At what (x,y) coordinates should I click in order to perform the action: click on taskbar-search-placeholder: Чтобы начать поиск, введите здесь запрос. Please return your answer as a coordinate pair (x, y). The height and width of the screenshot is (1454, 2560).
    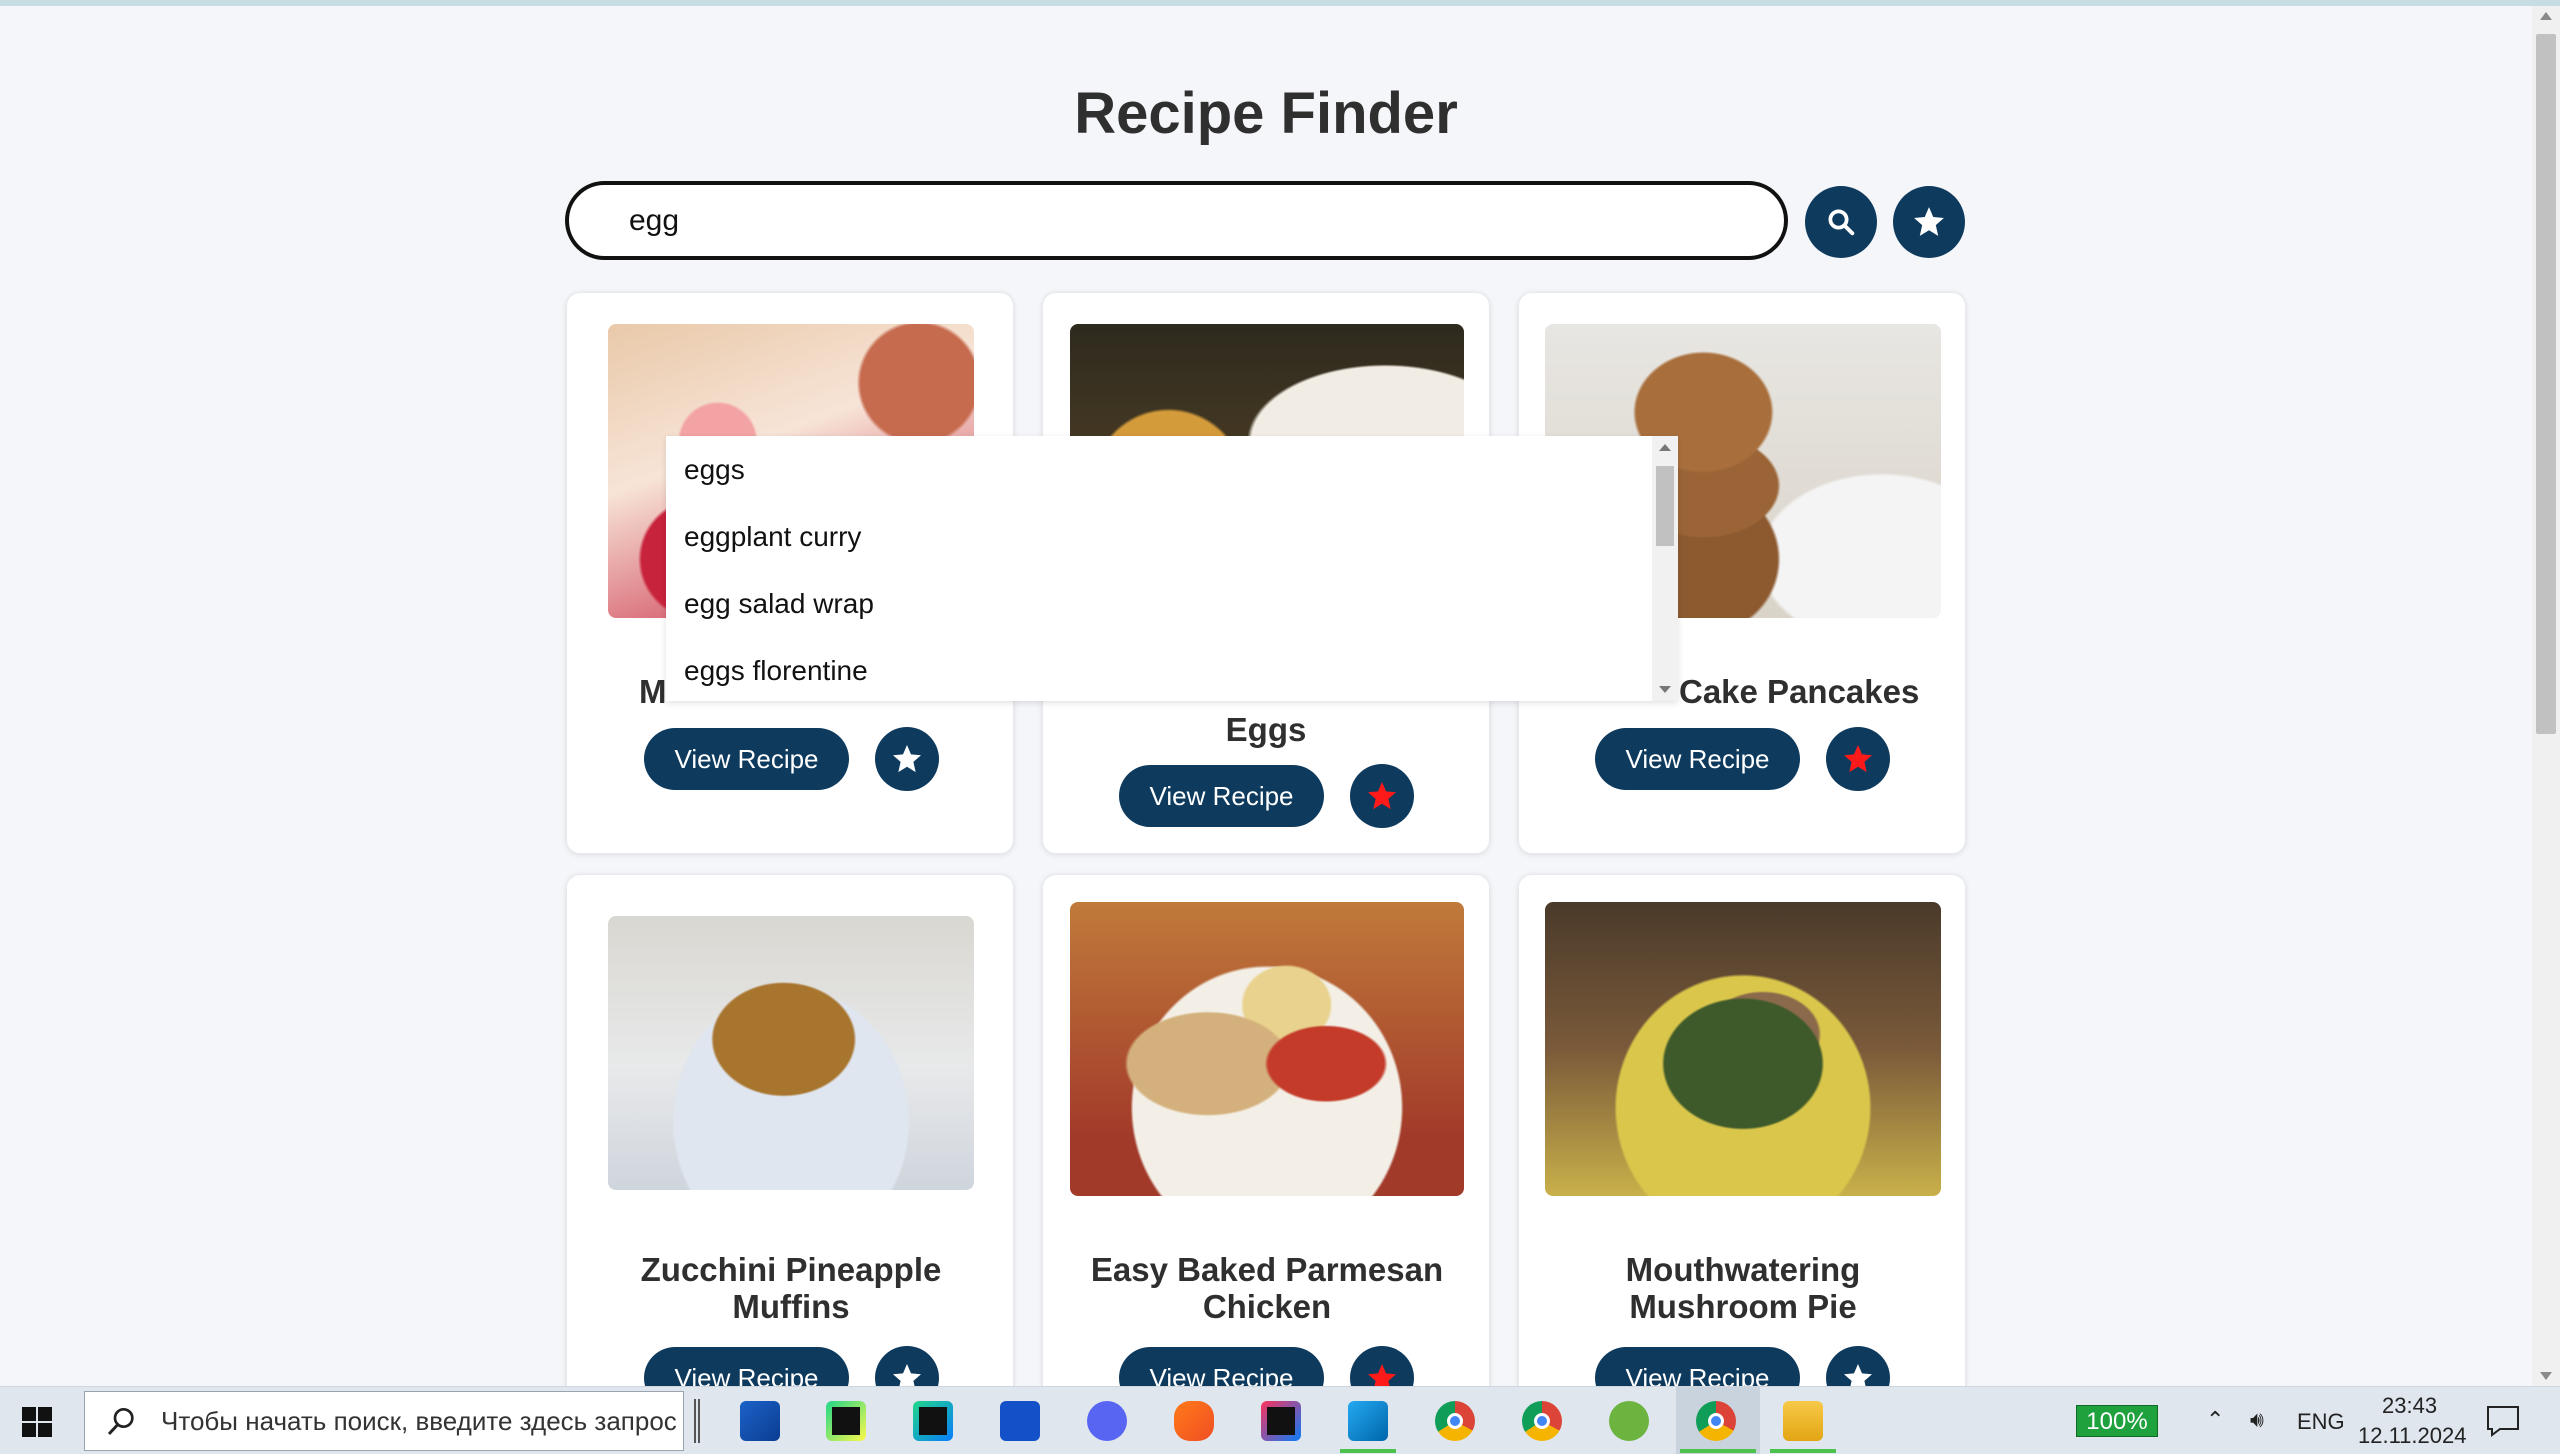
    Looking at the image, I should click on (419, 1421).